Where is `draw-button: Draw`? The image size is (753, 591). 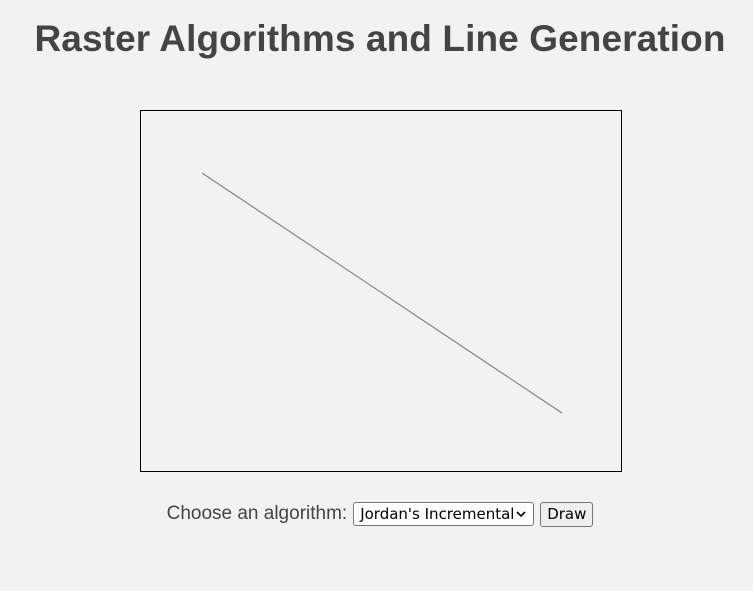 draw-button: Draw is located at coordinates (567, 514).